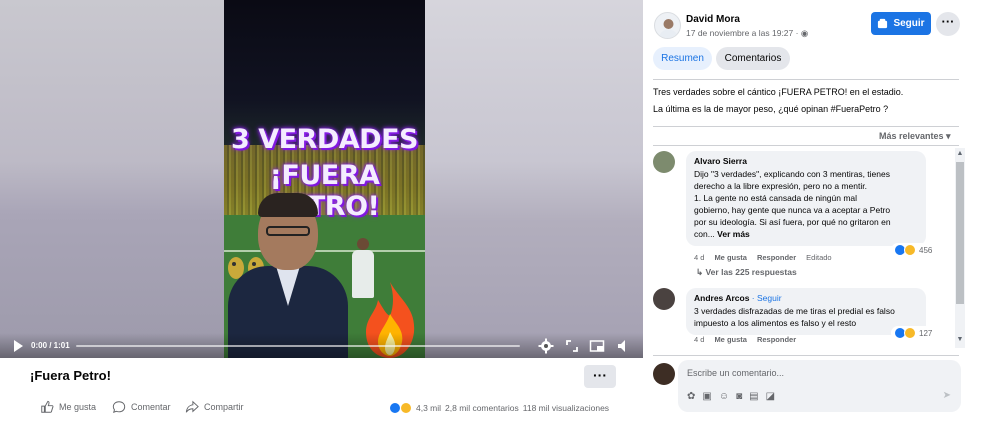 The height and width of the screenshot is (425, 981). Describe the element at coordinates (224, 407) in the screenshot. I see `share-label: Compartir` at that location.